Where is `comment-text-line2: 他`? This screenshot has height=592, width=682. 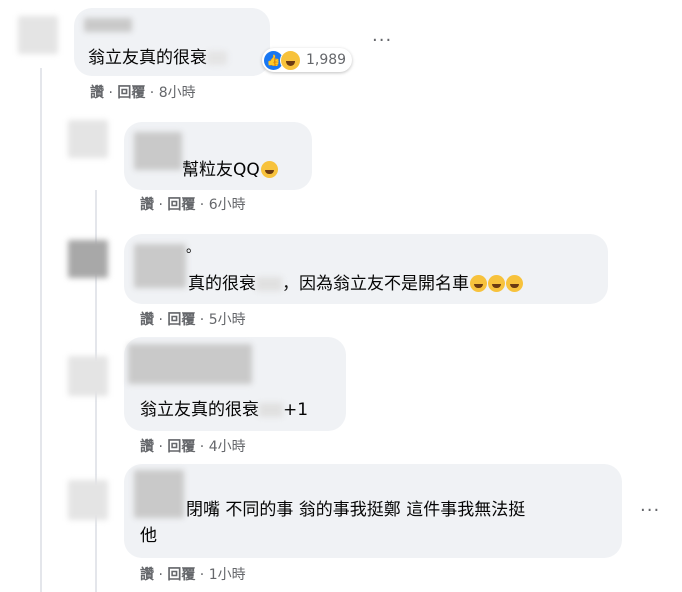
comment-text-line2: 他 is located at coordinates (148, 536).